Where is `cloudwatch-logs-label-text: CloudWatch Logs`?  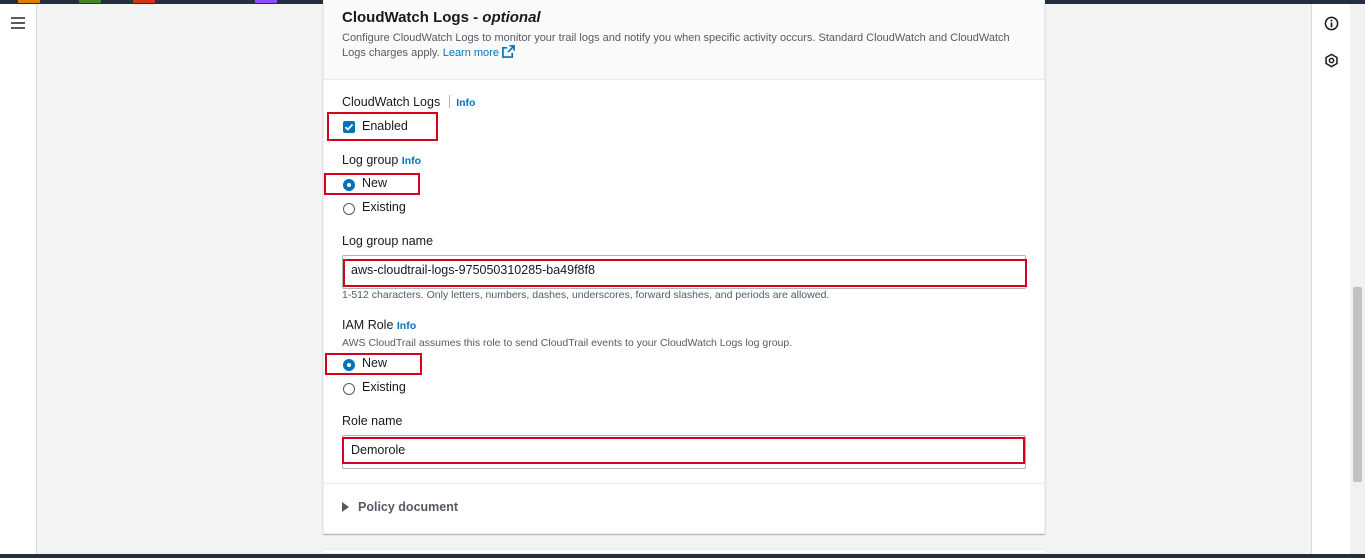 cloudwatch-logs-label-text: CloudWatch Logs is located at coordinates (391, 102).